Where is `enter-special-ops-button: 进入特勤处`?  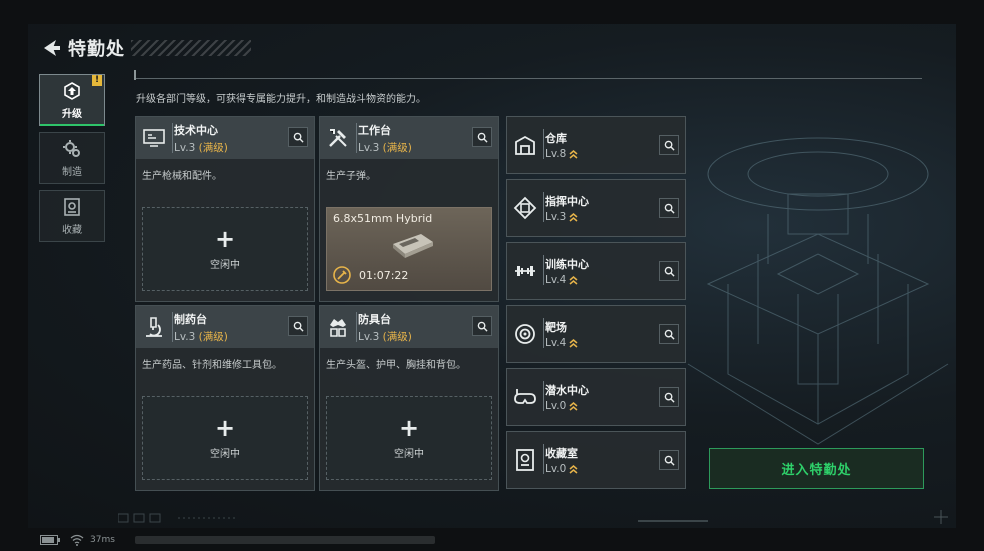 enter-special-ops-button: 进入特勤处 is located at coordinates (816, 468).